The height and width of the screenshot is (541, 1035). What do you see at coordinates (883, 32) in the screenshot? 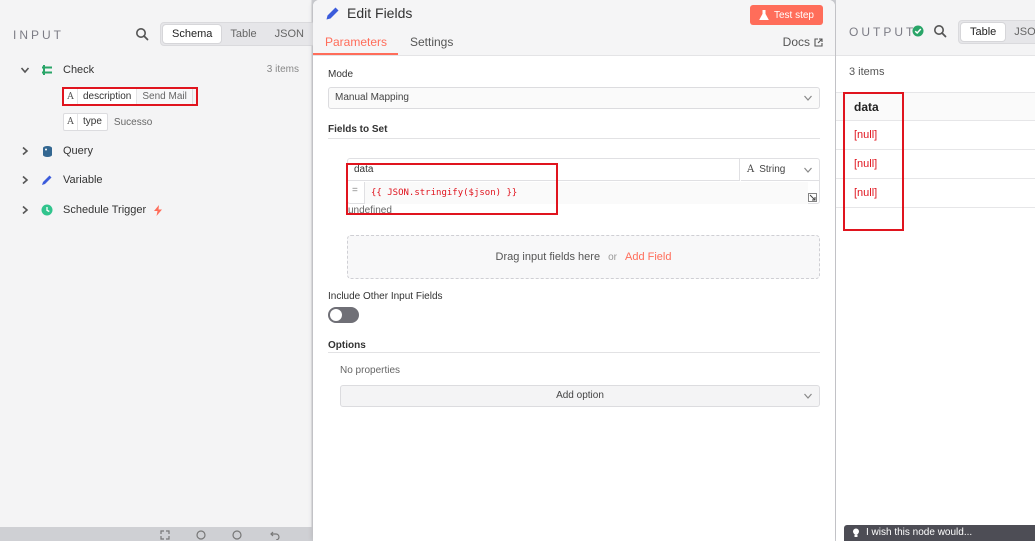
I see `output-panel-title: OUTPUT` at bounding box center [883, 32].